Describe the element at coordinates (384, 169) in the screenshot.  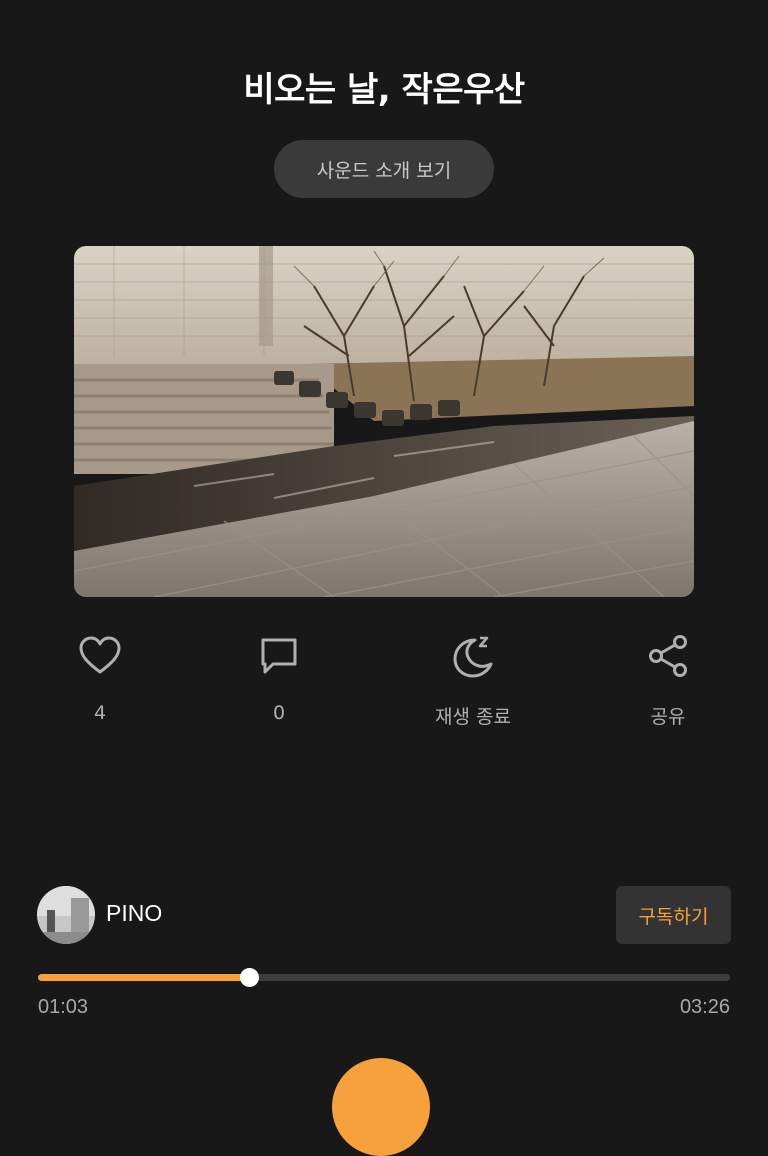
I see `sound-intro-button: 사운드 소개 보기` at that location.